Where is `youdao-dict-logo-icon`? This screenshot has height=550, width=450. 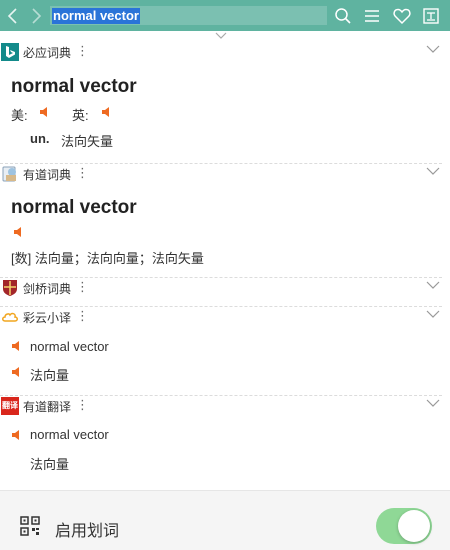 youdao-dict-logo-icon is located at coordinates (9, 174).